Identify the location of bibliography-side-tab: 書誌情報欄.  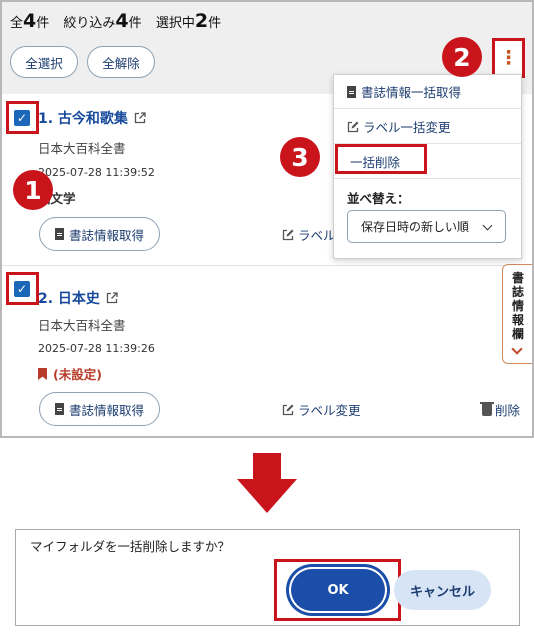
(517, 314).